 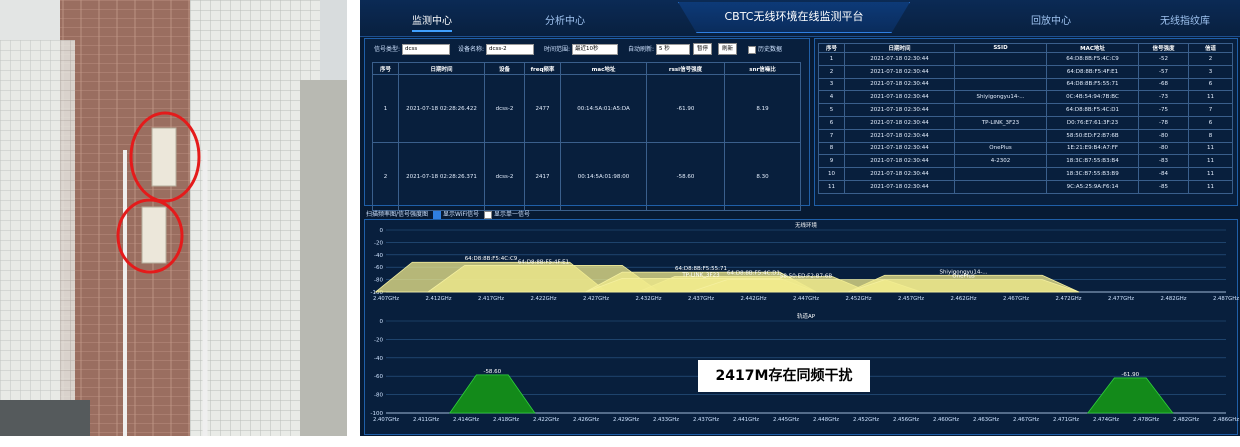 What do you see at coordinates (1130, 375) in the screenshot?
I see `signal-label: -61.90` at bounding box center [1130, 375].